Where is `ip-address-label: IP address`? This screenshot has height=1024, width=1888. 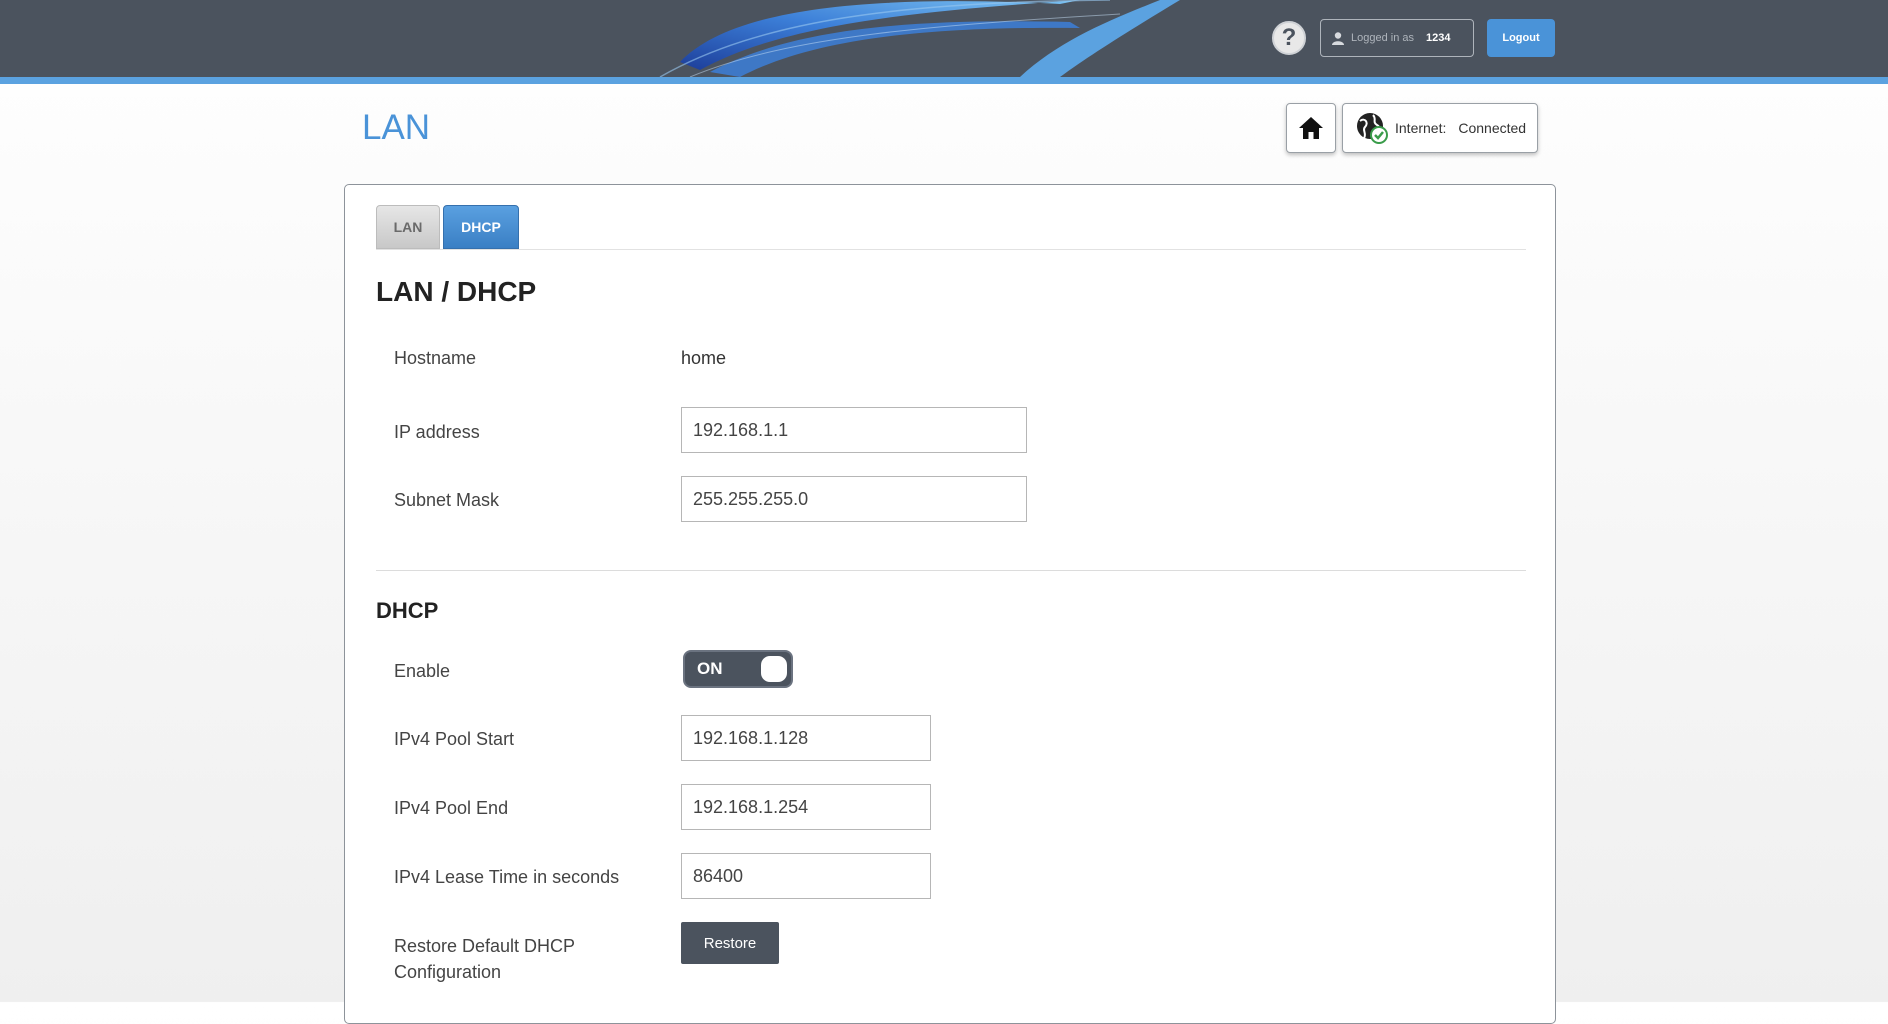
ip-address-label: IP address is located at coordinates (437, 432).